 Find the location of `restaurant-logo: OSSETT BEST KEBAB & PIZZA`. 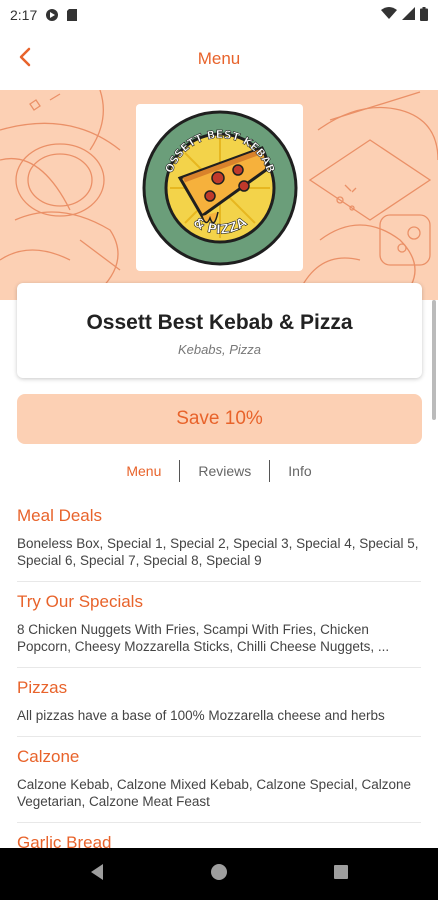

restaurant-logo: OSSETT BEST KEBAB & PIZZA is located at coordinates (219, 187).